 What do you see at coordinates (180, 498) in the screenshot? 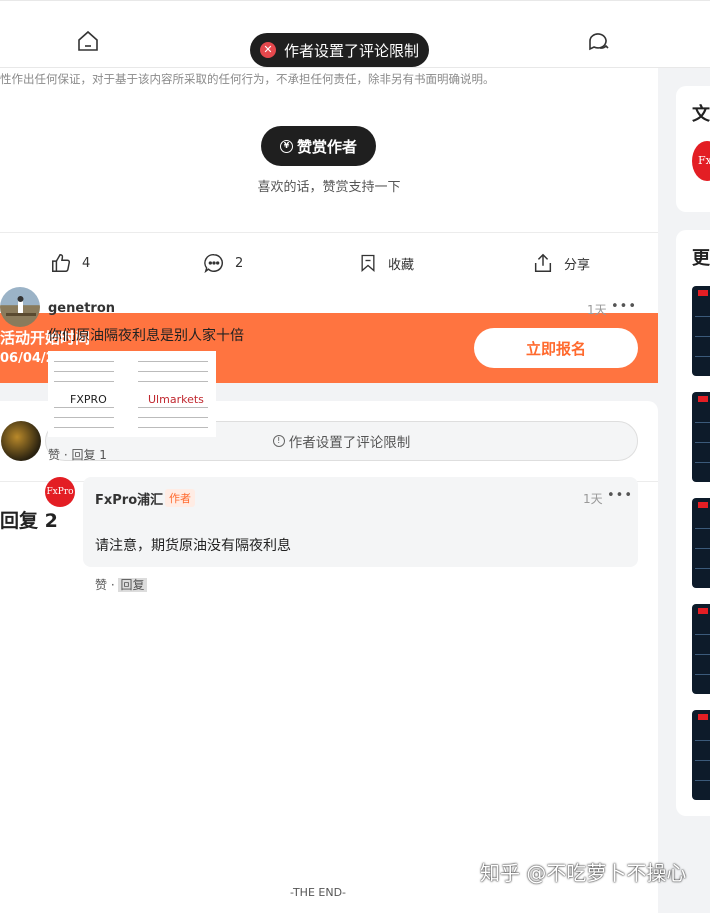
I see `author-badge: 作者` at bounding box center [180, 498].